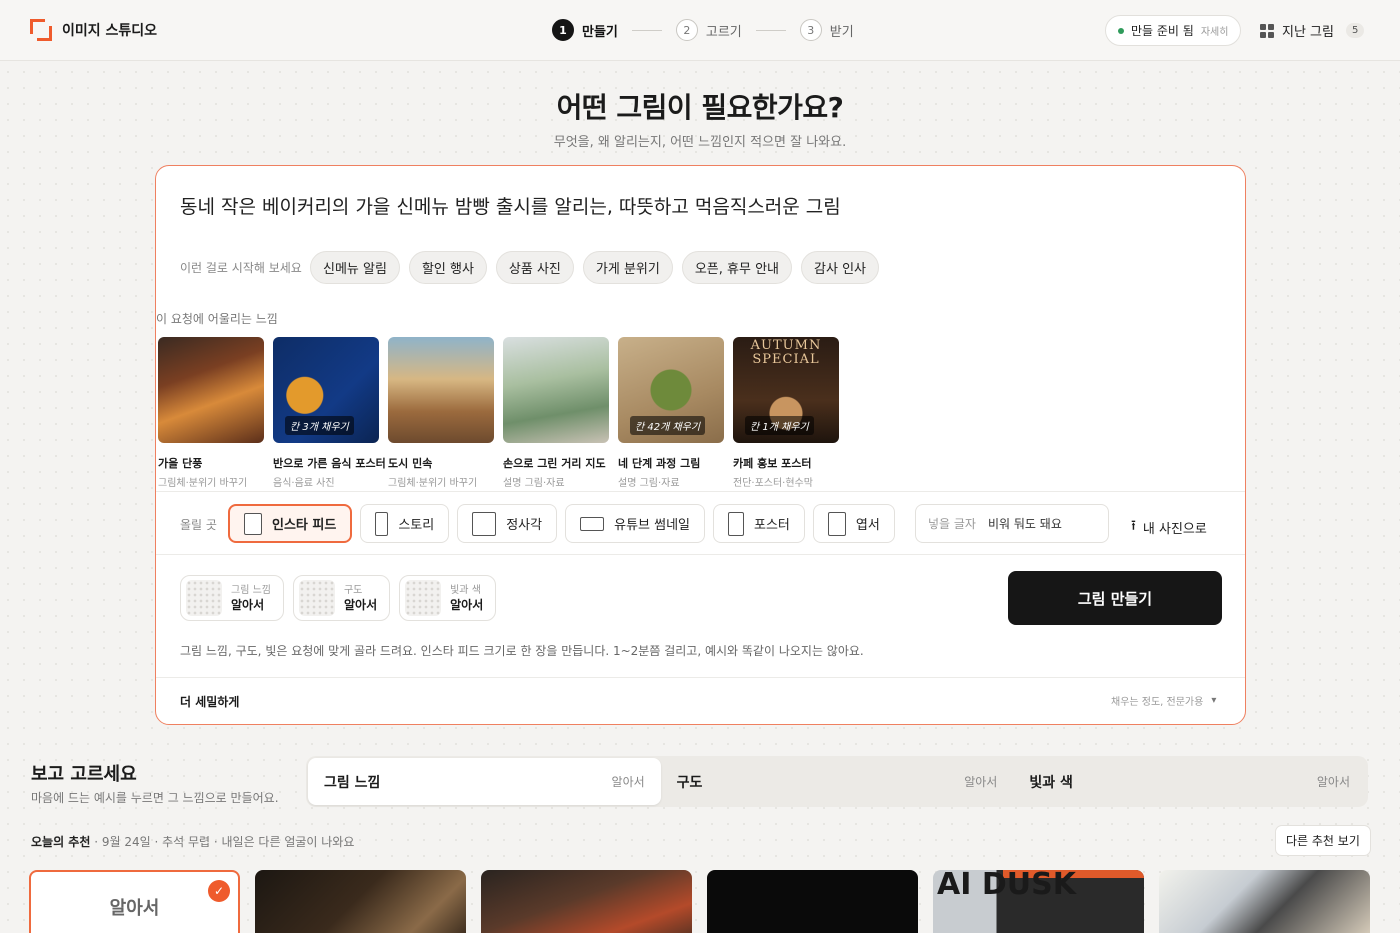  What do you see at coordinates (465, 590) in the screenshot?
I see `option-caption: 빛과 색` at bounding box center [465, 590].